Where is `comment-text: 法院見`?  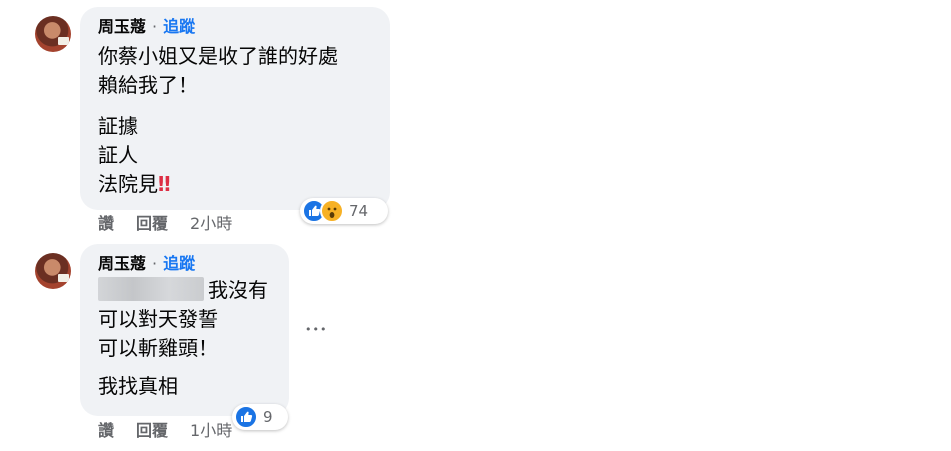 comment-text: 法院見 is located at coordinates (128, 184).